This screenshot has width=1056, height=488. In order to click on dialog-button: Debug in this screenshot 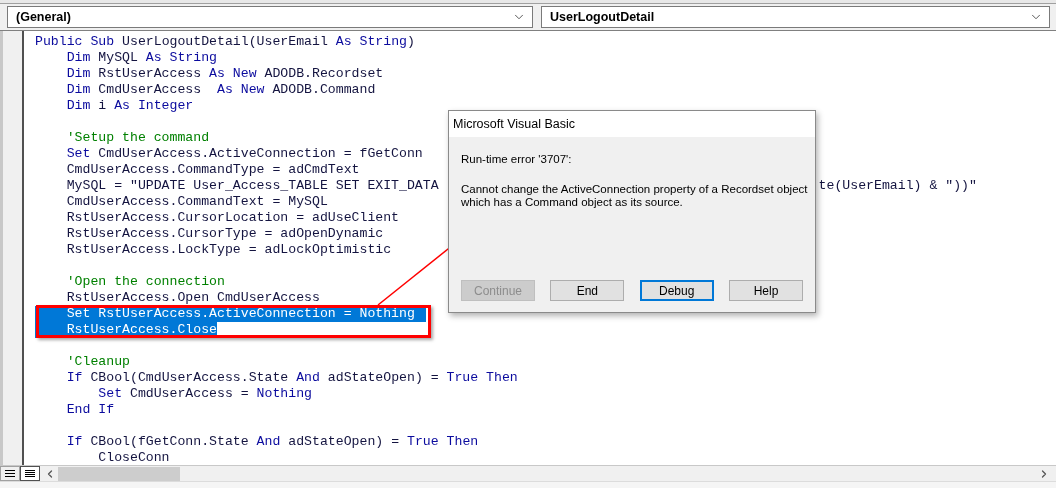, I will do `click(676, 290)`.